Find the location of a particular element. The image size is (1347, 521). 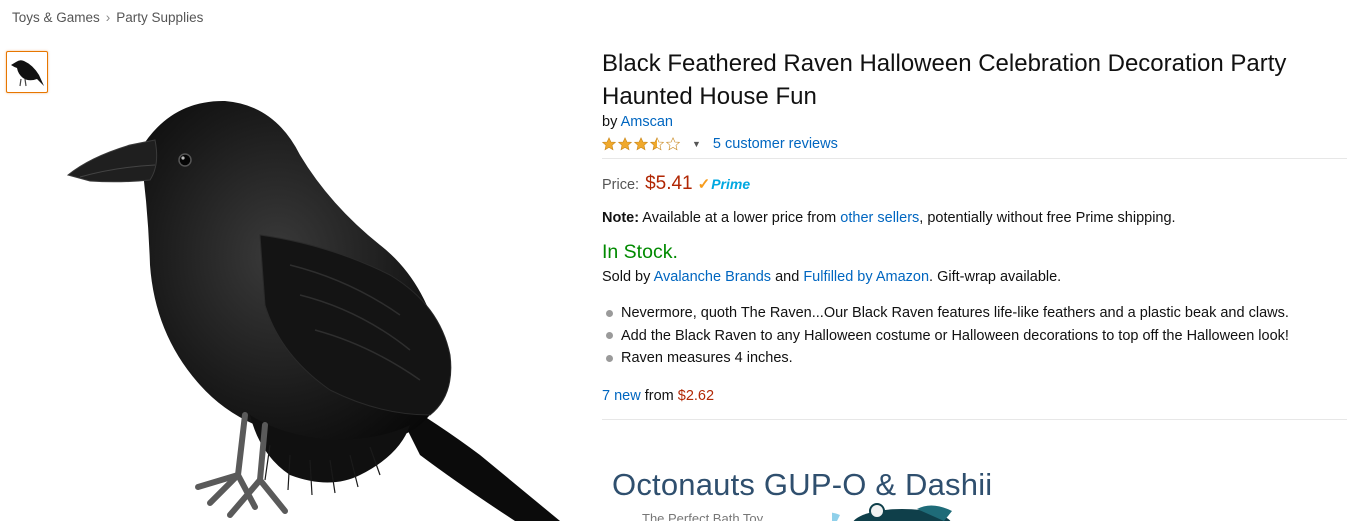

star-rating-icon is located at coordinates (642, 144).